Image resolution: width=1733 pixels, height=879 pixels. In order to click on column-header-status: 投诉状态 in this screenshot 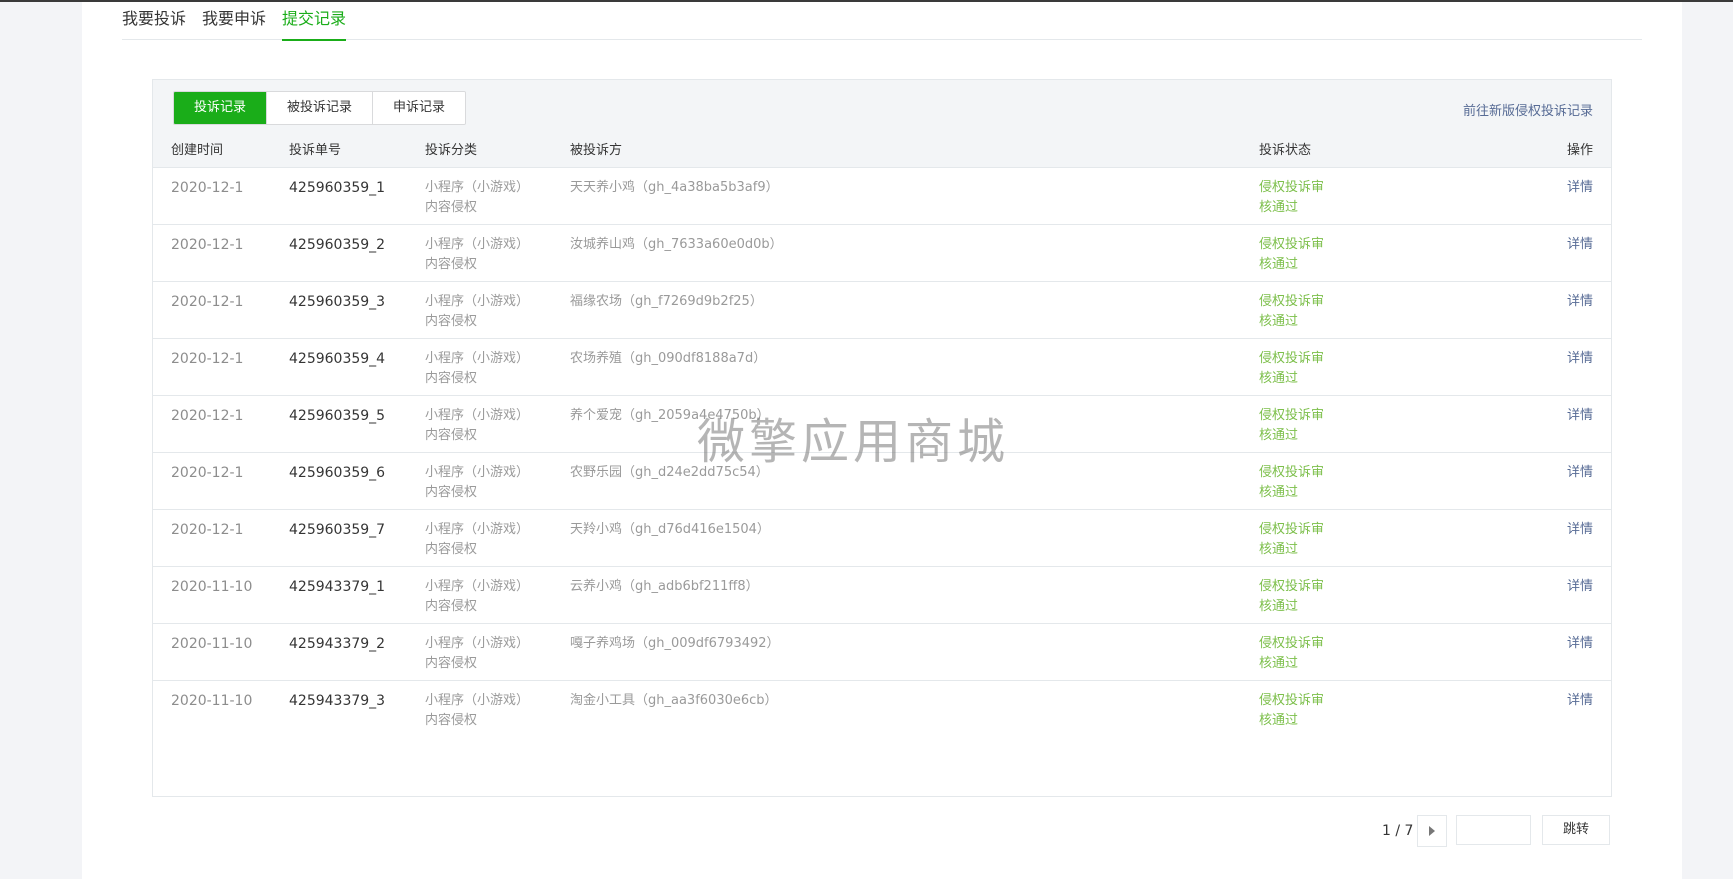, I will do `click(1285, 150)`.